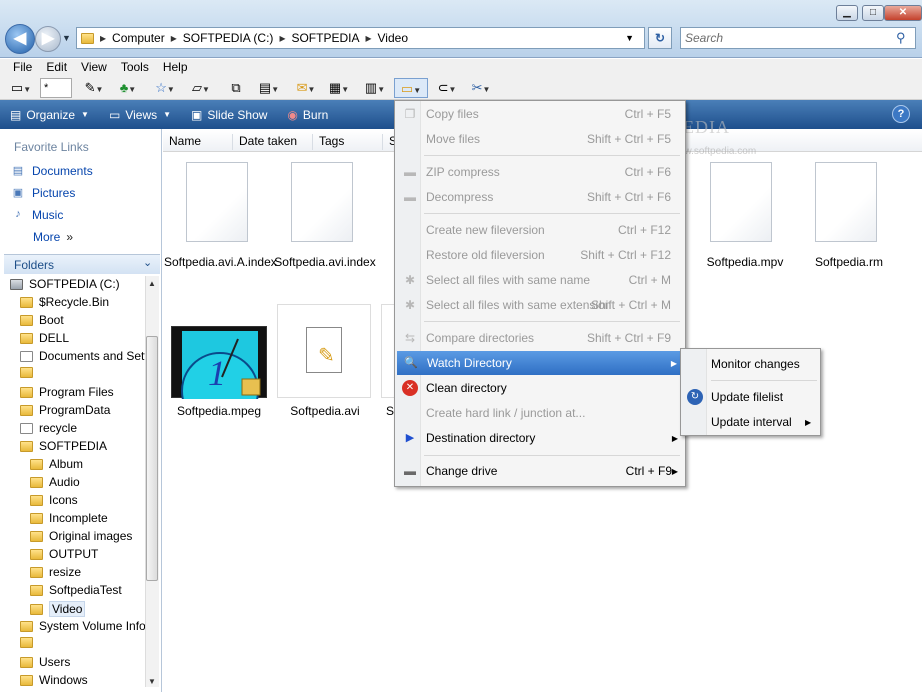  Describe the element at coordinates (82, 410) in the screenshot. I see `folder-tree-item: ProgramData` at that location.